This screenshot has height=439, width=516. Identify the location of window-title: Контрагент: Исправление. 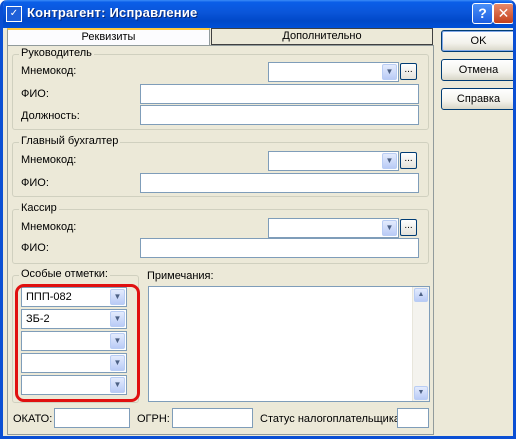
(112, 12).